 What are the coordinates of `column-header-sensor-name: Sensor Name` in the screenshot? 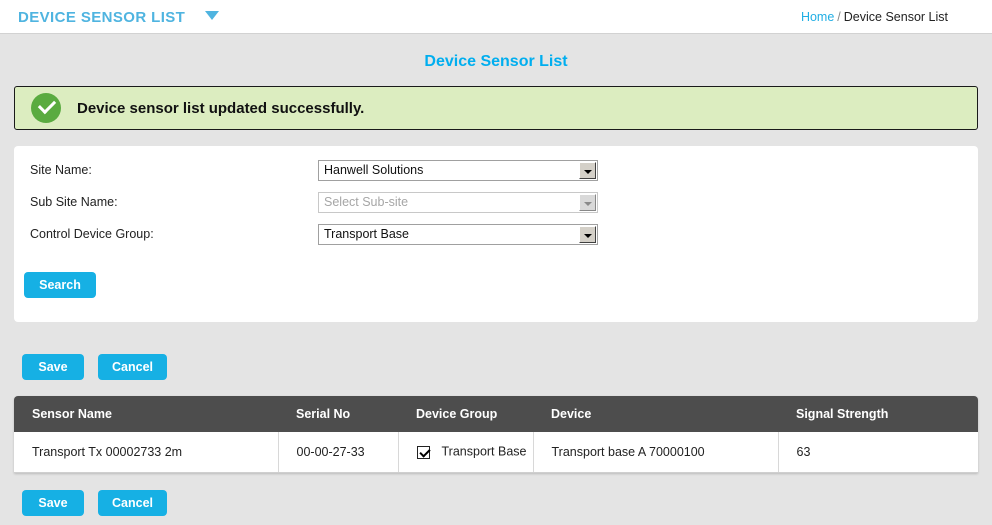 It's located at (146, 414).